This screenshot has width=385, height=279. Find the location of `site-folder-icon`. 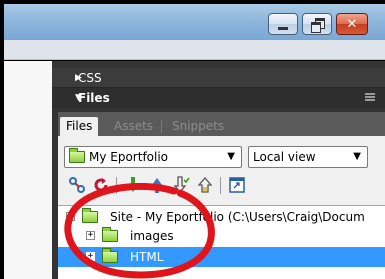

site-folder-icon is located at coordinates (77, 155).